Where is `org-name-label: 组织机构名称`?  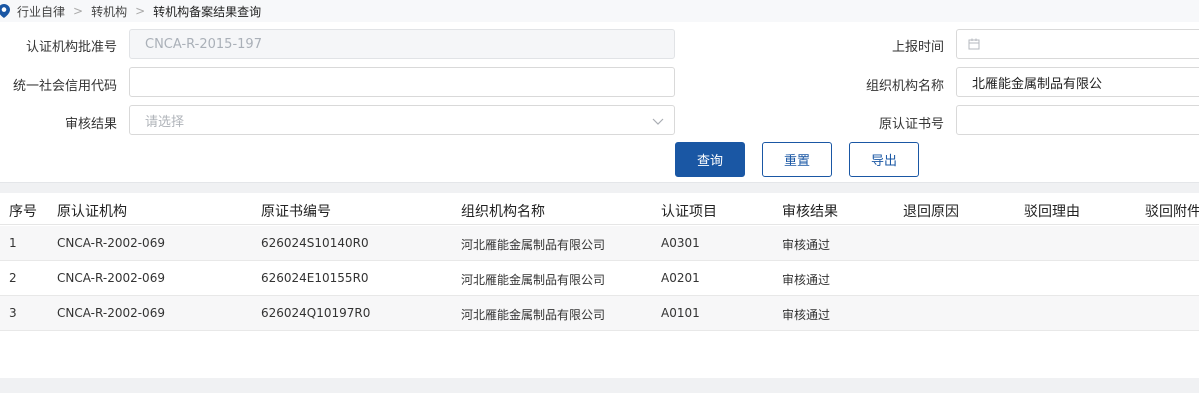
org-name-label: 组织机构名称 is located at coordinates (904, 86).